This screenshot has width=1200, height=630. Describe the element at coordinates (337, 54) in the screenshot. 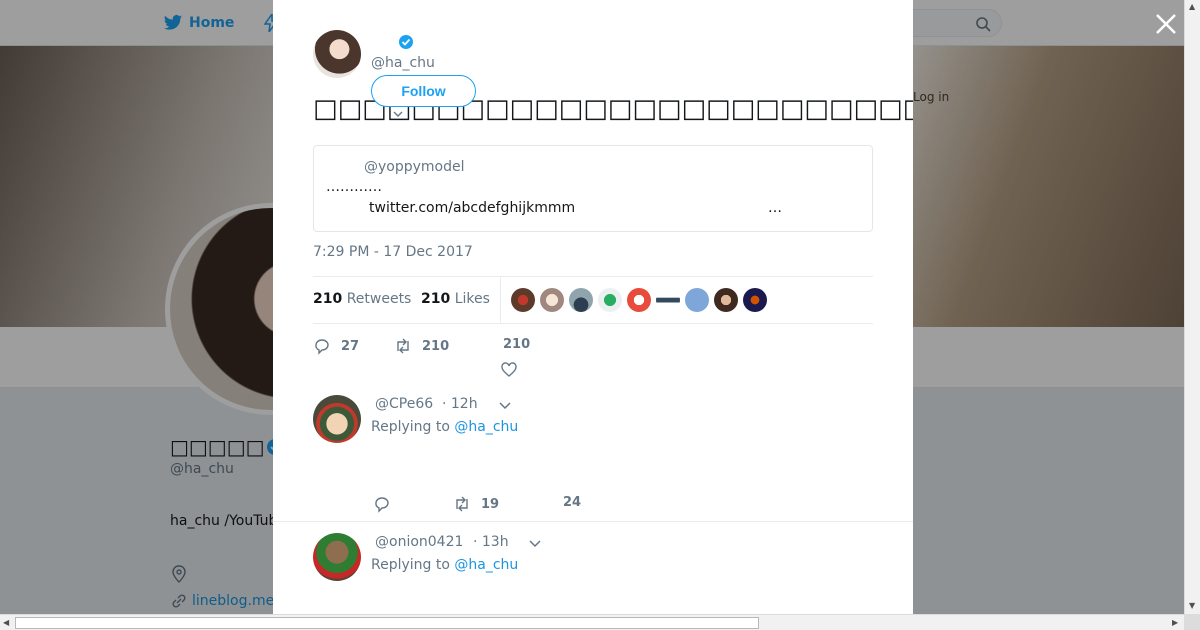

I see `author-avatar` at that location.